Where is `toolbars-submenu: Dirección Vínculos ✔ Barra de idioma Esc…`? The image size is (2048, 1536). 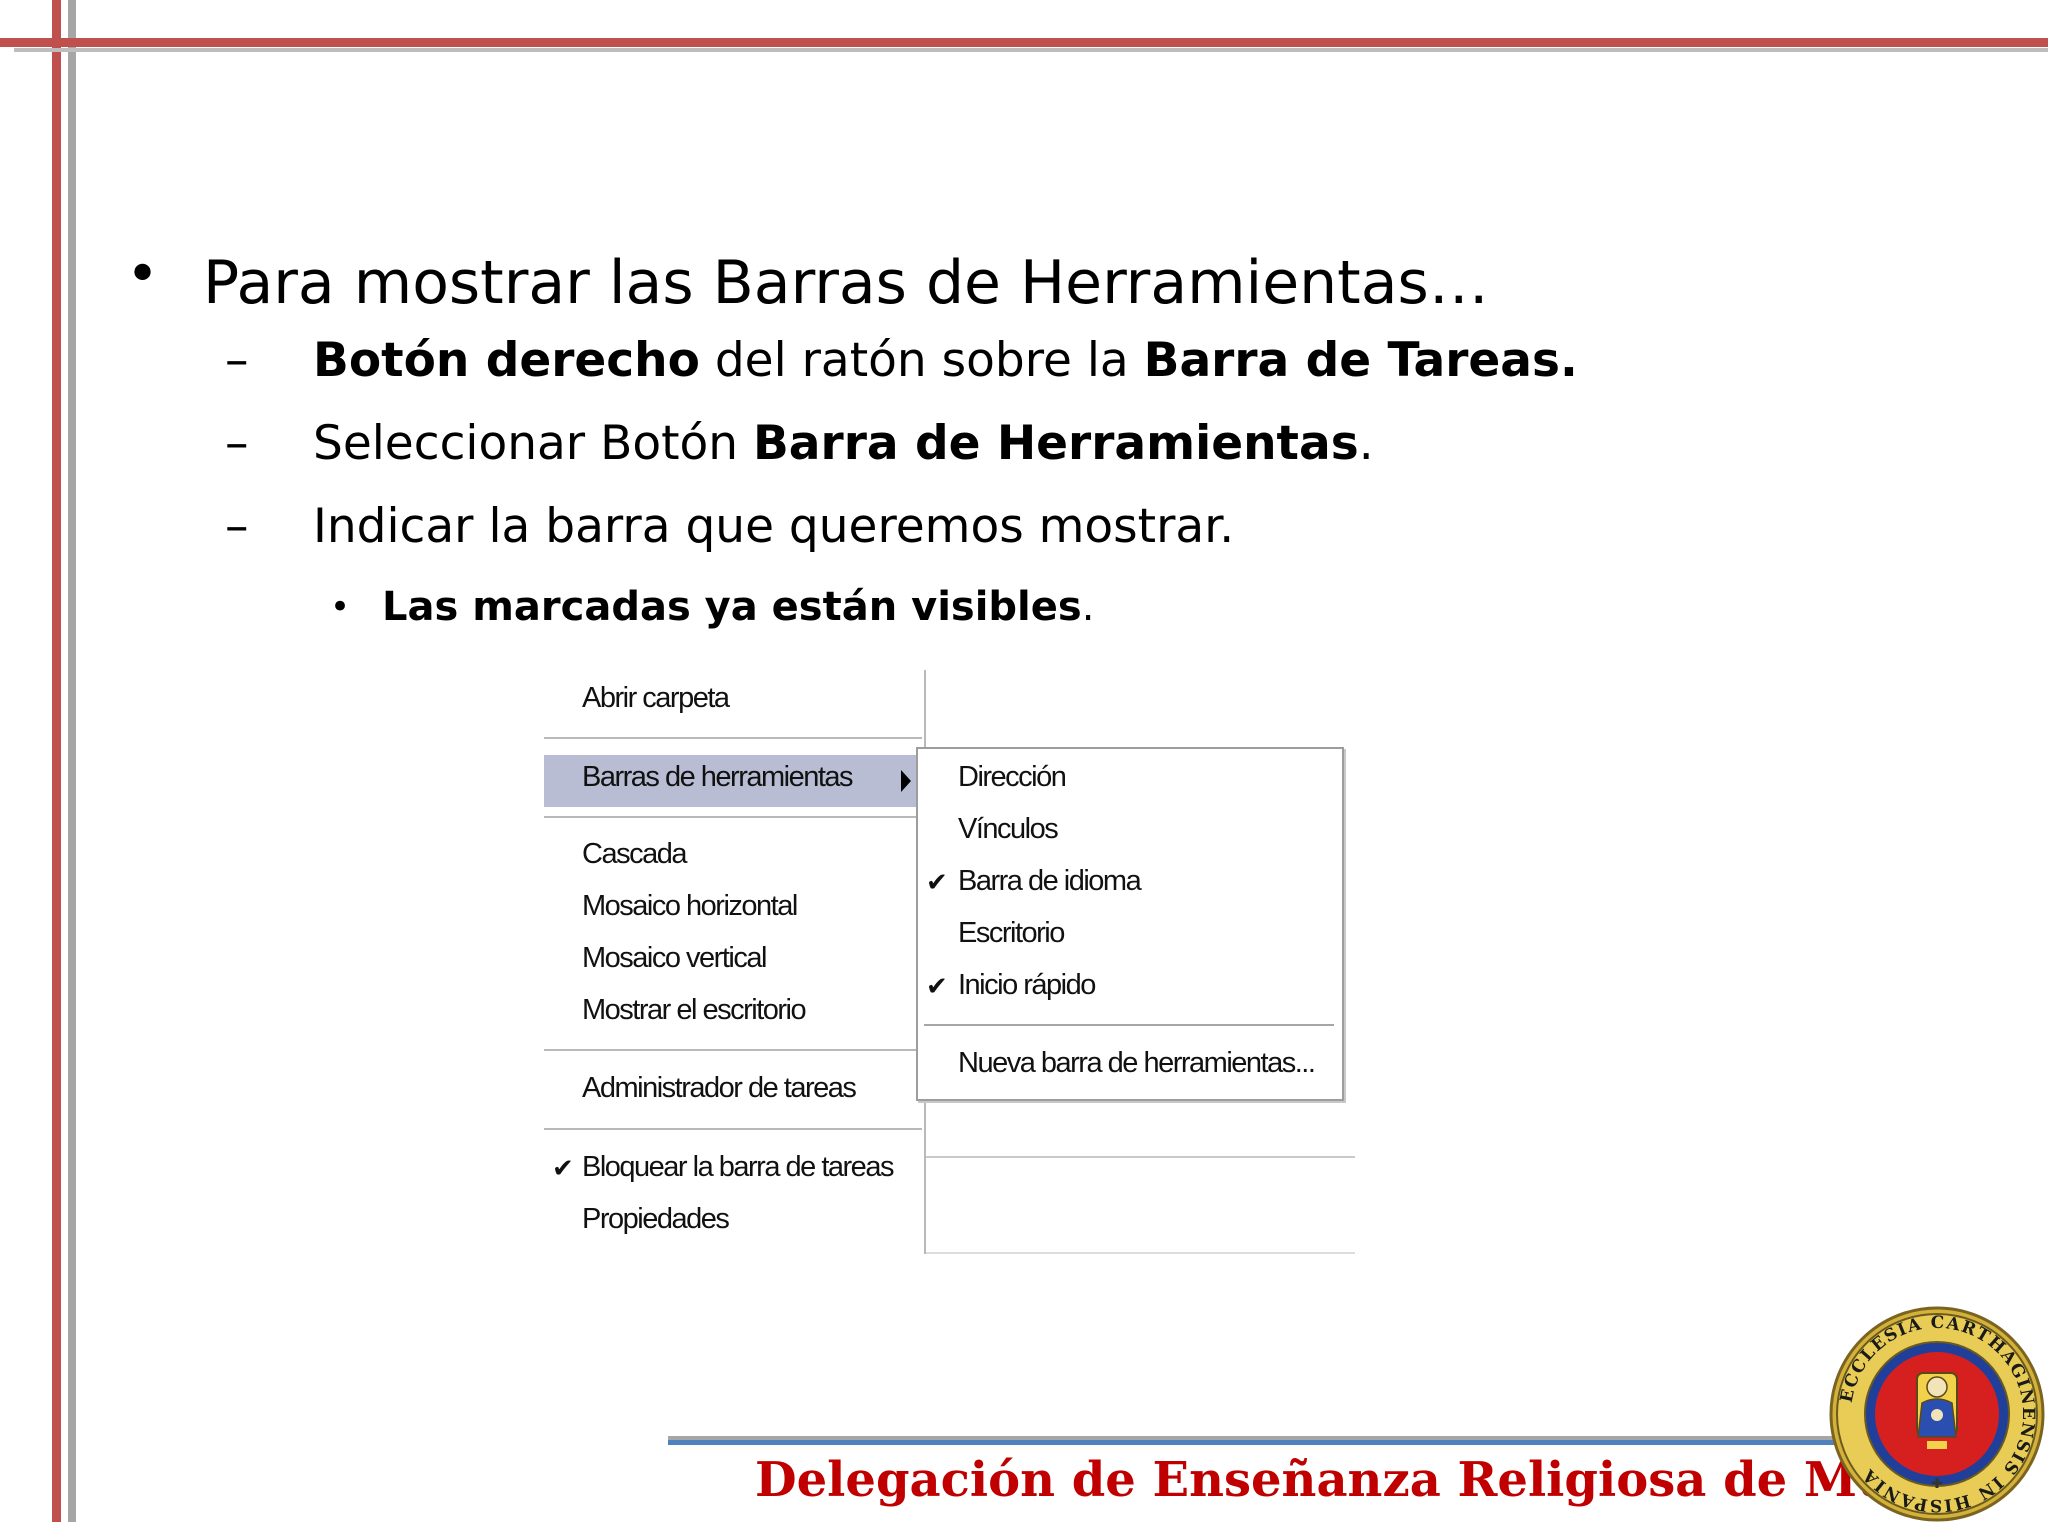
toolbars-submenu: Dirección Vínculos ✔ Barra de idioma Esc… is located at coordinates (1130, 924).